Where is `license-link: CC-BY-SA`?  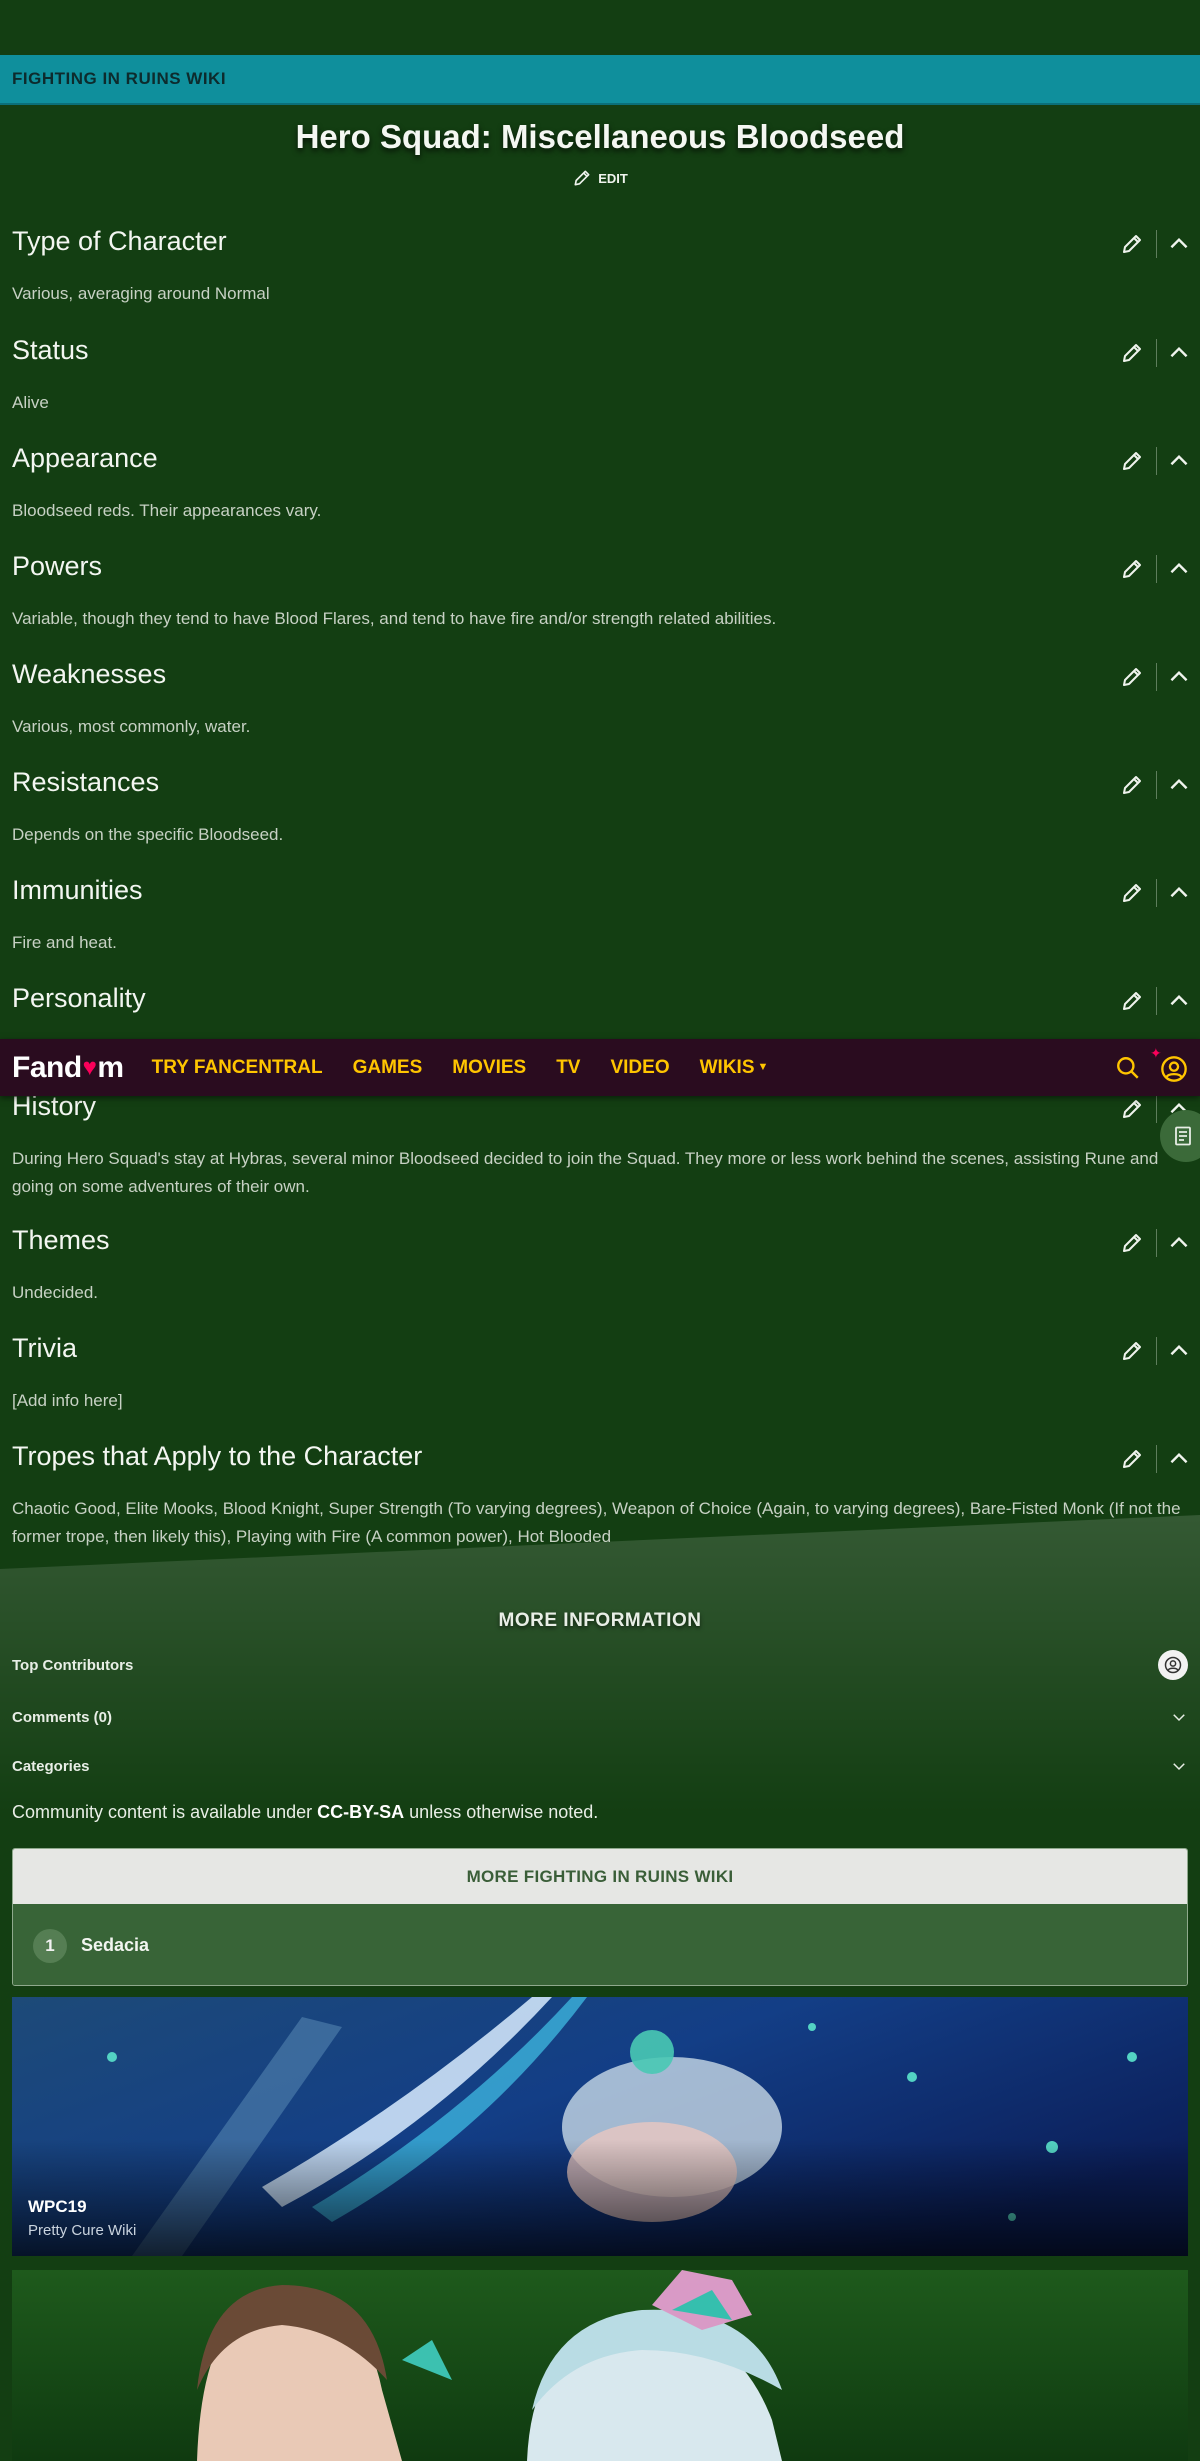
license-link: CC-BY-SA is located at coordinates (360, 1812).